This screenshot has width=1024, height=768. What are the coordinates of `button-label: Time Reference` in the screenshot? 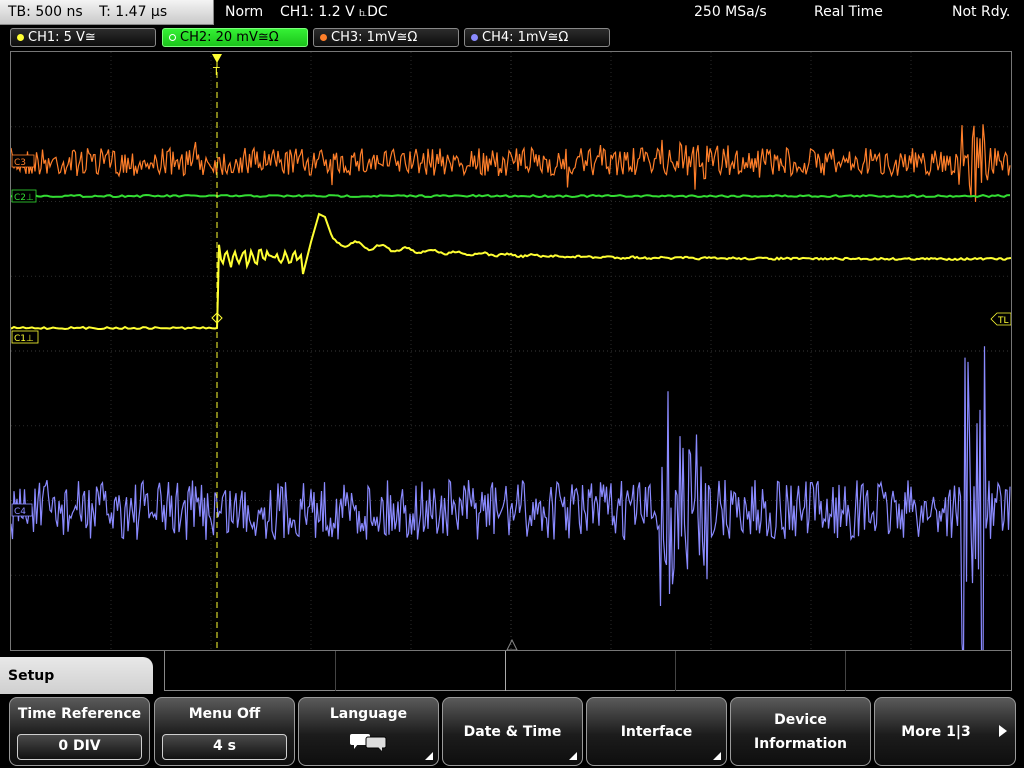 It's located at (79, 714).